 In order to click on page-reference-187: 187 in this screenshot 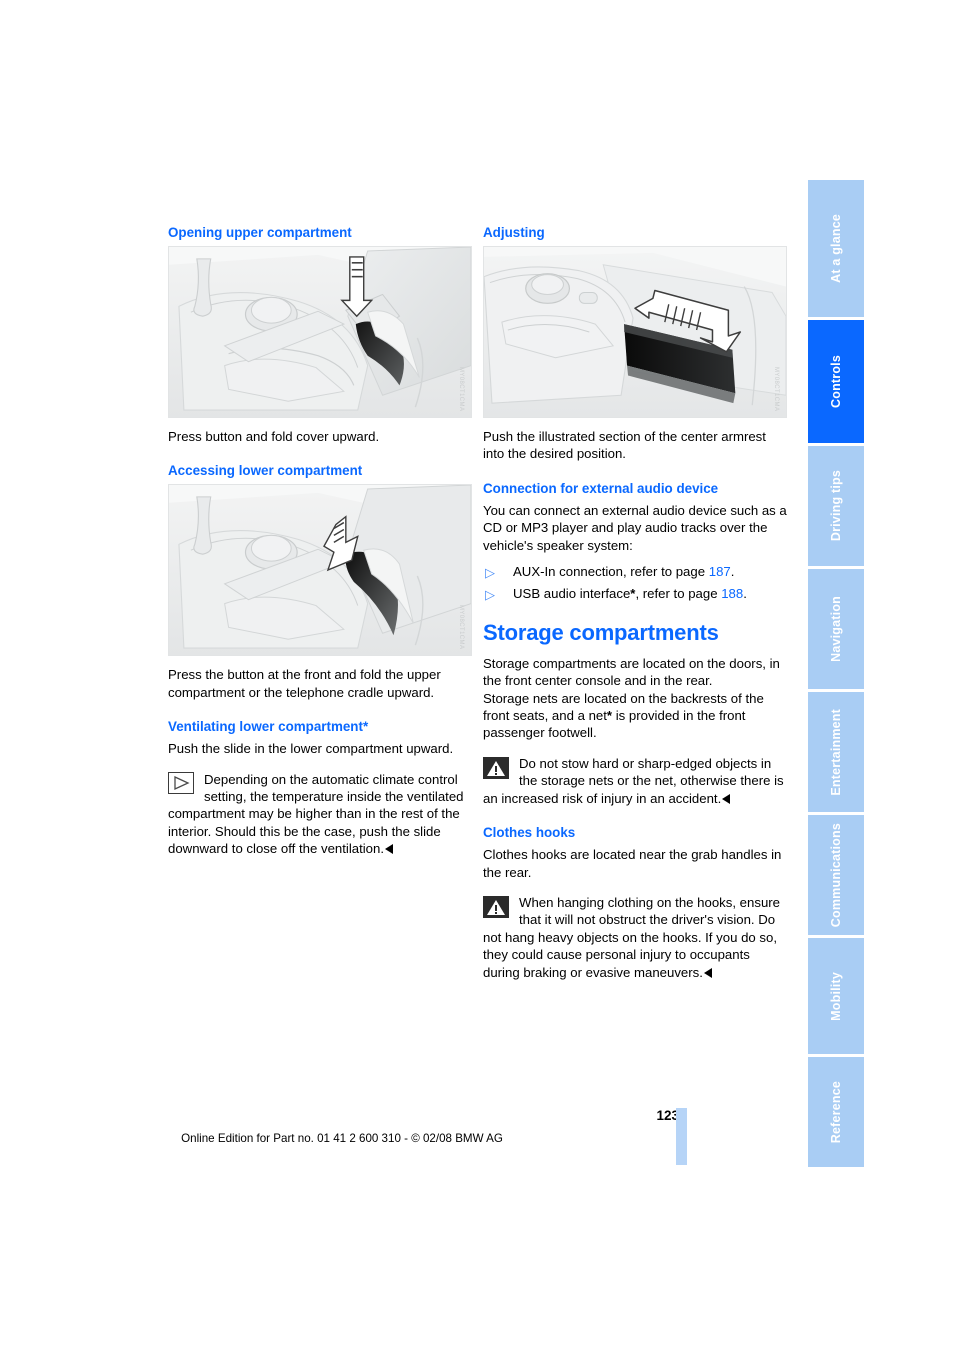, I will do `click(720, 571)`.